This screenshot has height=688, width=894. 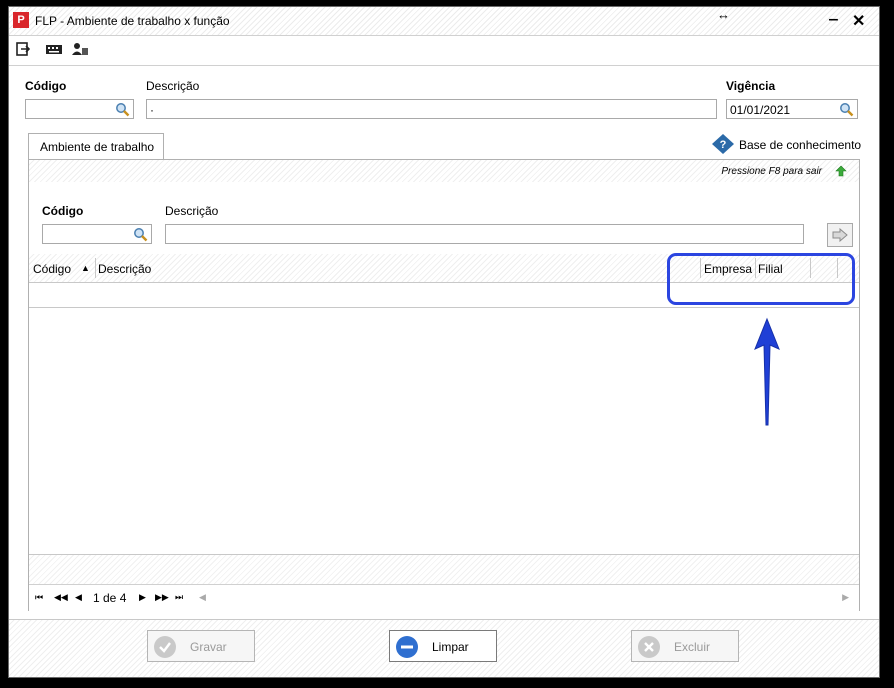 I want to click on limpar-label: Limpar, so click(x=450, y=647).